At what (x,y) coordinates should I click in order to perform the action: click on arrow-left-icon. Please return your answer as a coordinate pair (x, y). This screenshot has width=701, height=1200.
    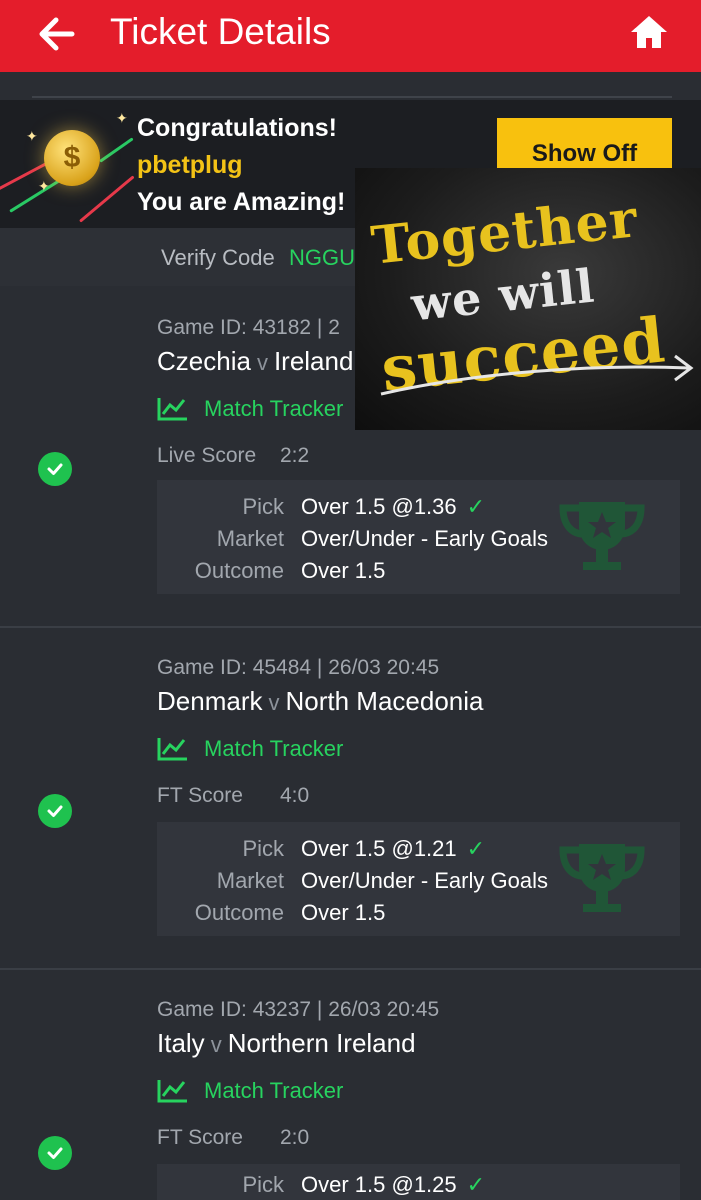
    Looking at the image, I should click on (57, 34).